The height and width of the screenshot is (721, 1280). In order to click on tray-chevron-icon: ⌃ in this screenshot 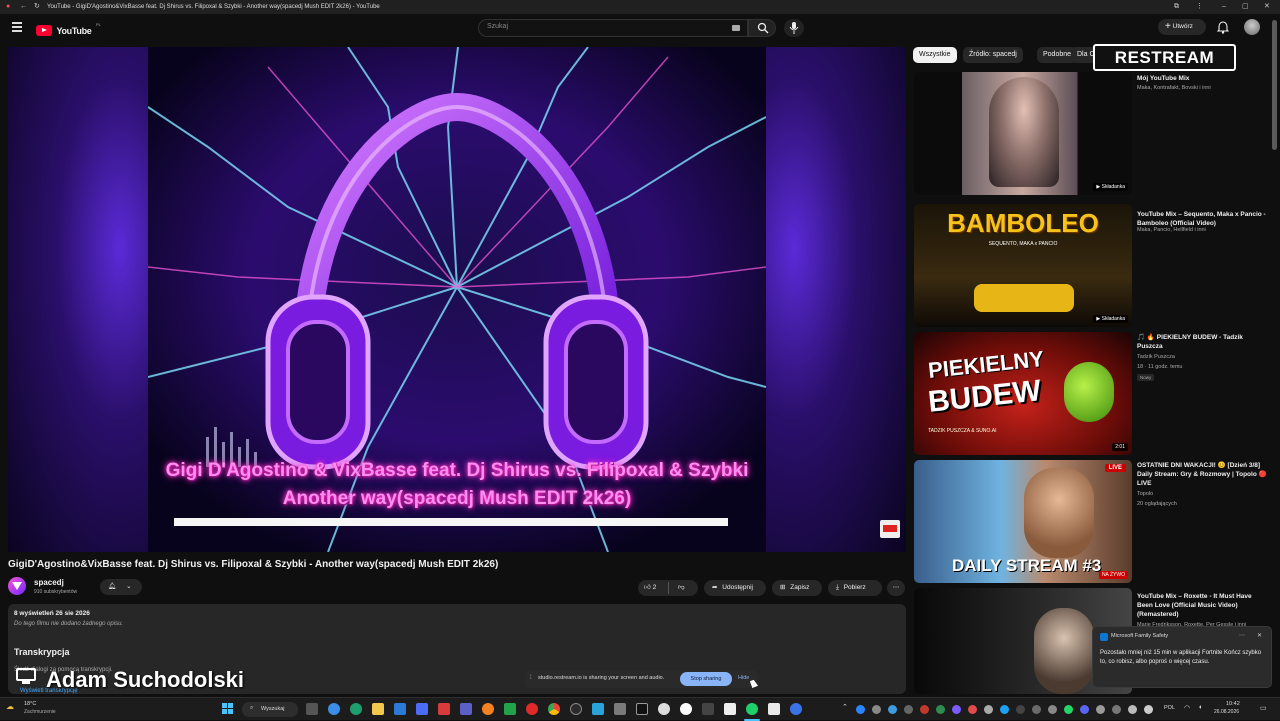, I will do `click(845, 707)`.